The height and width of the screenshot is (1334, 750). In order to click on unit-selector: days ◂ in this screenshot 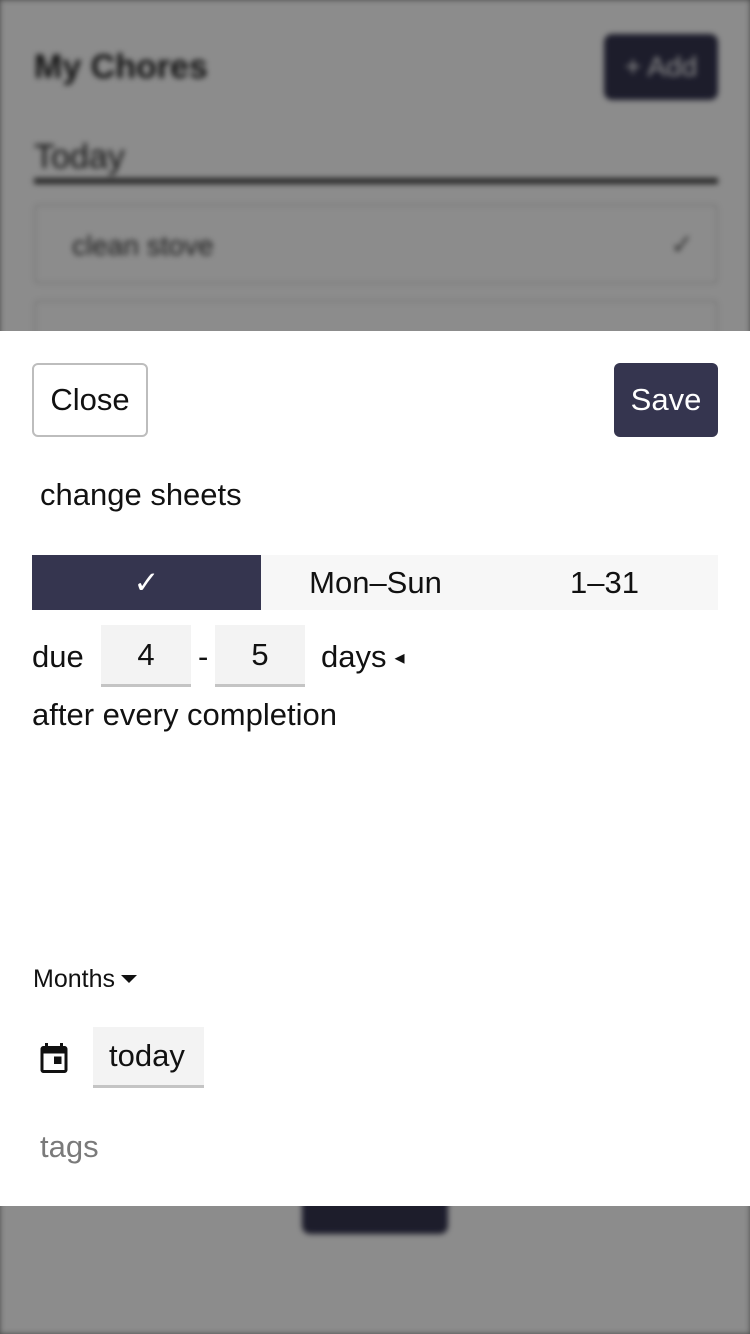, I will do `click(363, 657)`.